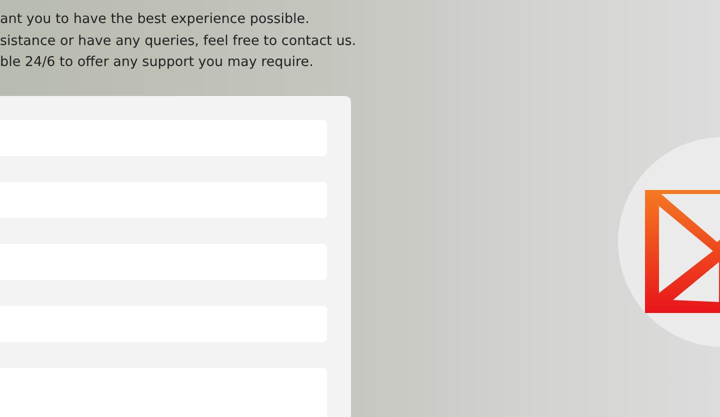  What do you see at coordinates (155, 19) in the screenshot?
I see `intro-text: ant you to have the best experience possible.` at bounding box center [155, 19].